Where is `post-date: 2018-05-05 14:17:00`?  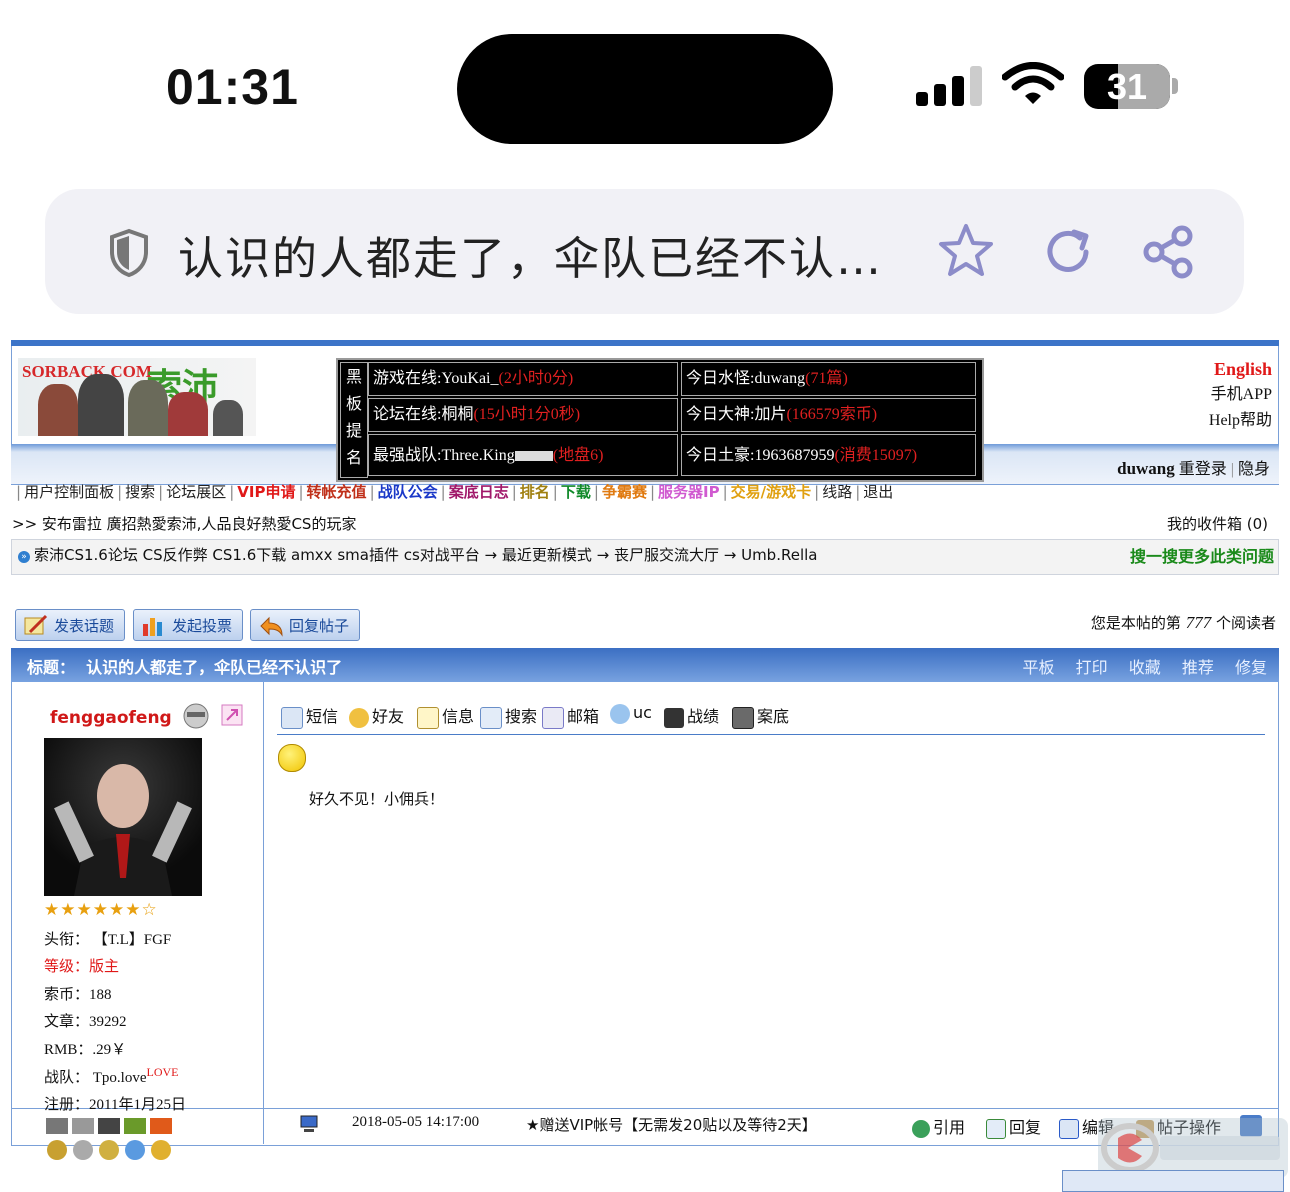
post-date: 2018-05-05 14:17:00 is located at coordinates (416, 1122).